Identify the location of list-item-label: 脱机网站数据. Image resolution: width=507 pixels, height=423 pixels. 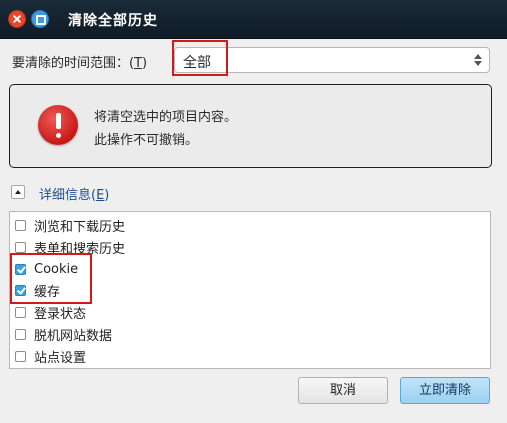
(73, 336).